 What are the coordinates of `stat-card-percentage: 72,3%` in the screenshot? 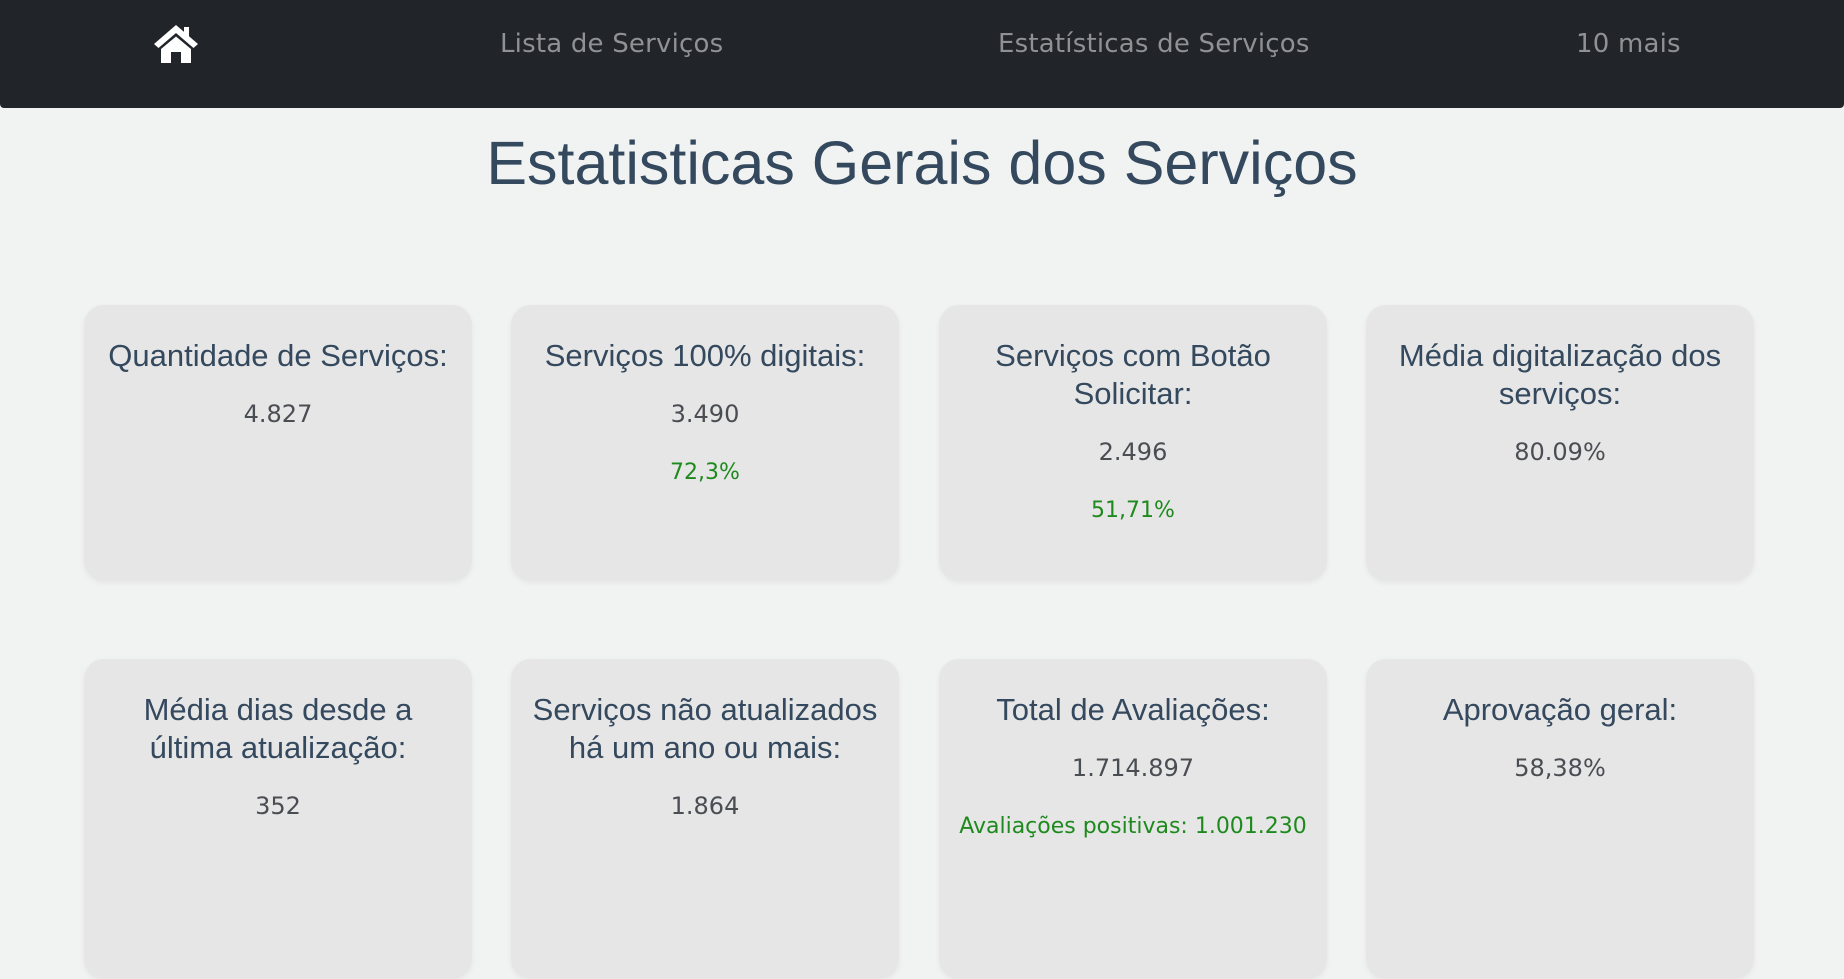 It's located at (705, 472).